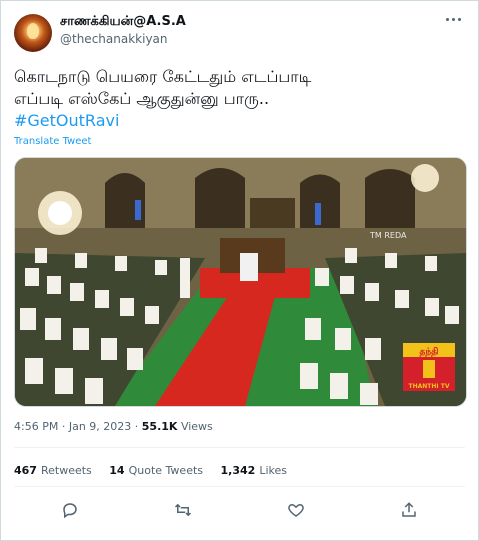 Image resolution: width=479 pixels, height=541 pixels. Describe the element at coordinates (117, 470) in the screenshot. I see `quotes-count: 14` at that location.